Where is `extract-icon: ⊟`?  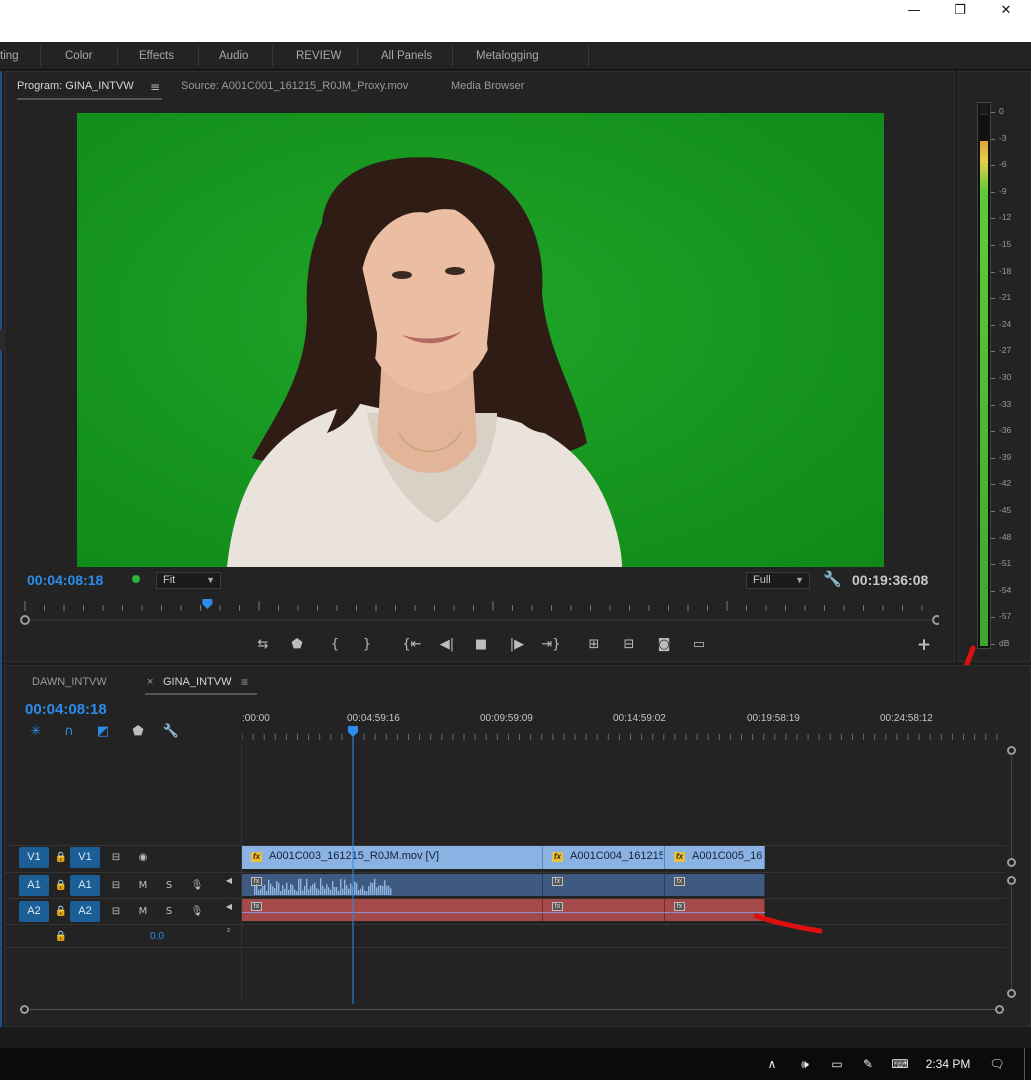 extract-icon: ⊟ is located at coordinates (629, 645).